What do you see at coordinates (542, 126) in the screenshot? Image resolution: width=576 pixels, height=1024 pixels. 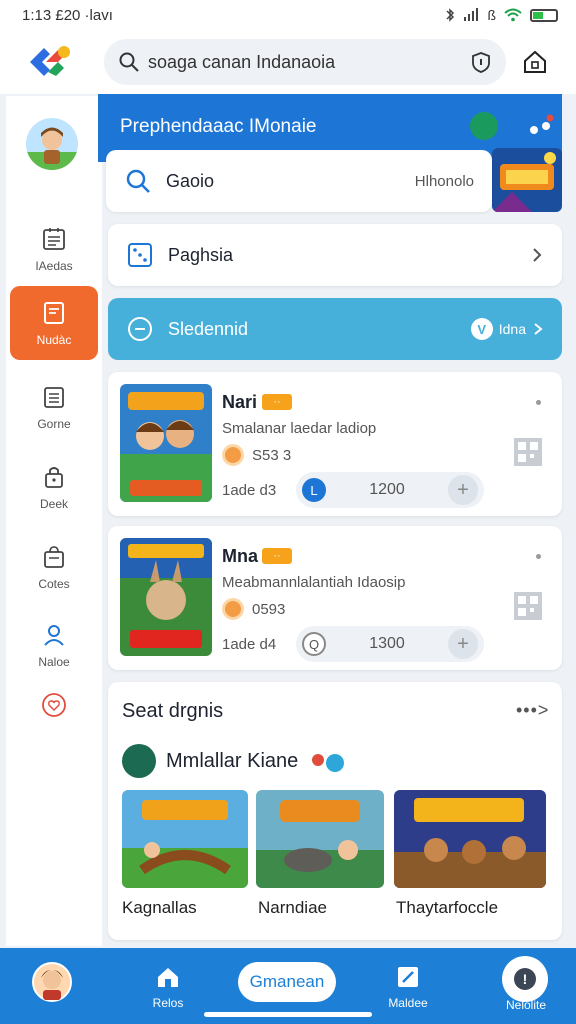 I see `share-icon` at bounding box center [542, 126].